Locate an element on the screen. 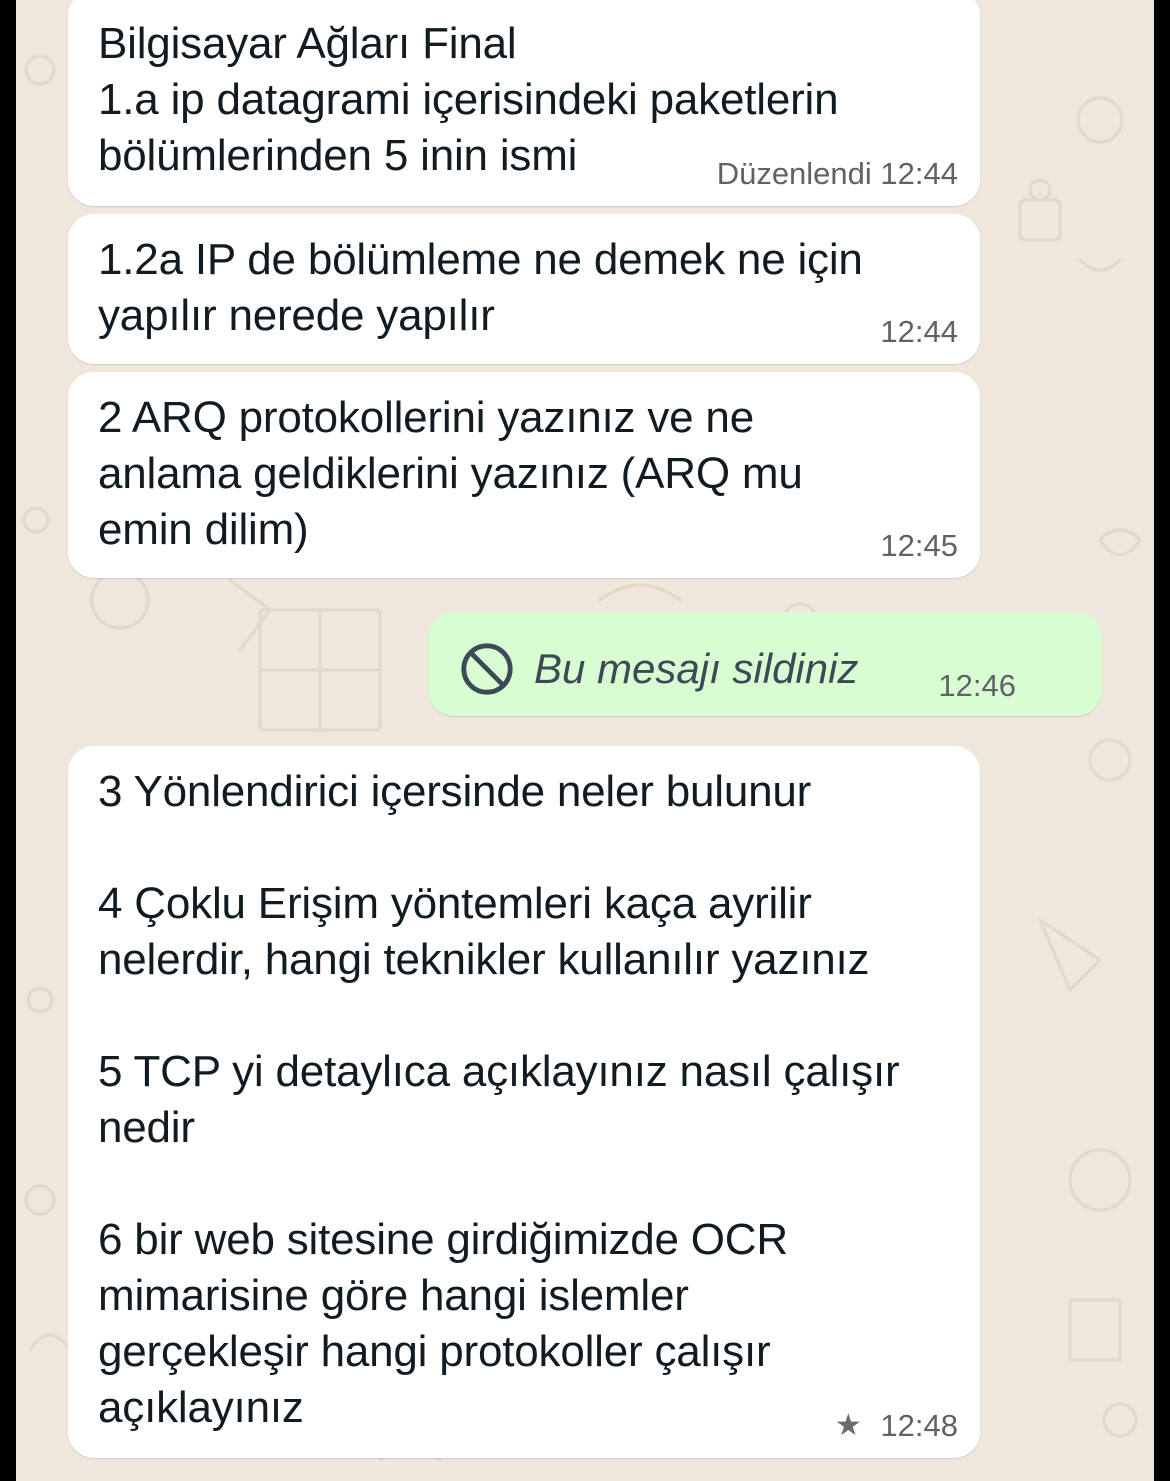 This screenshot has width=1170, height=1481. message-meta: 12:45 is located at coordinates (919, 546).